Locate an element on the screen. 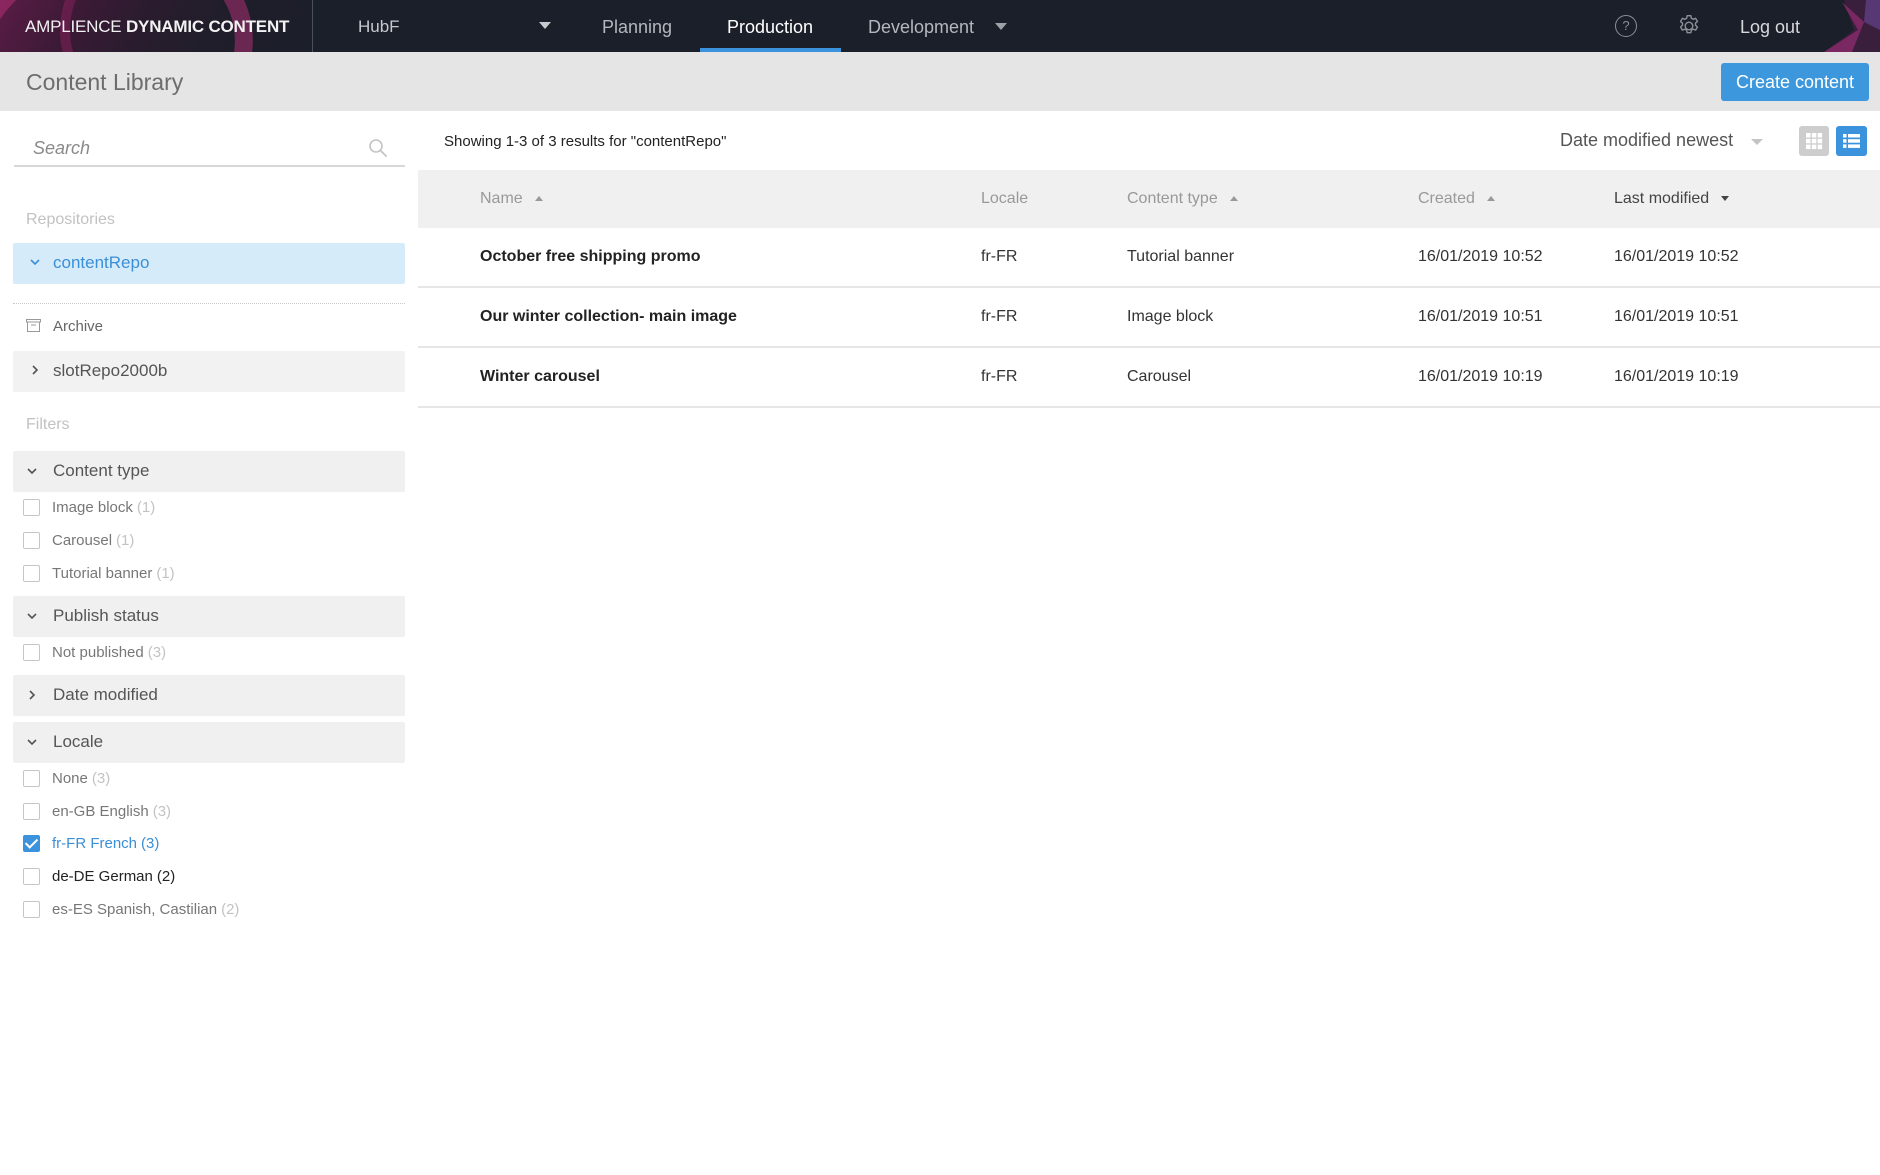 This screenshot has width=1880, height=1175. column-label: Locale is located at coordinates (1005, 198).